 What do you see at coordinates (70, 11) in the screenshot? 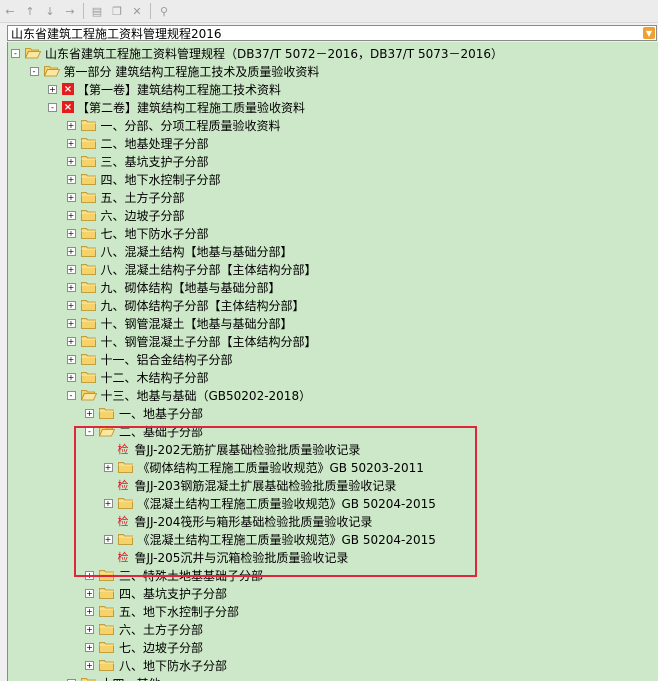
I see `forward-arrow-icon: →` at bounding box center [70, 11].